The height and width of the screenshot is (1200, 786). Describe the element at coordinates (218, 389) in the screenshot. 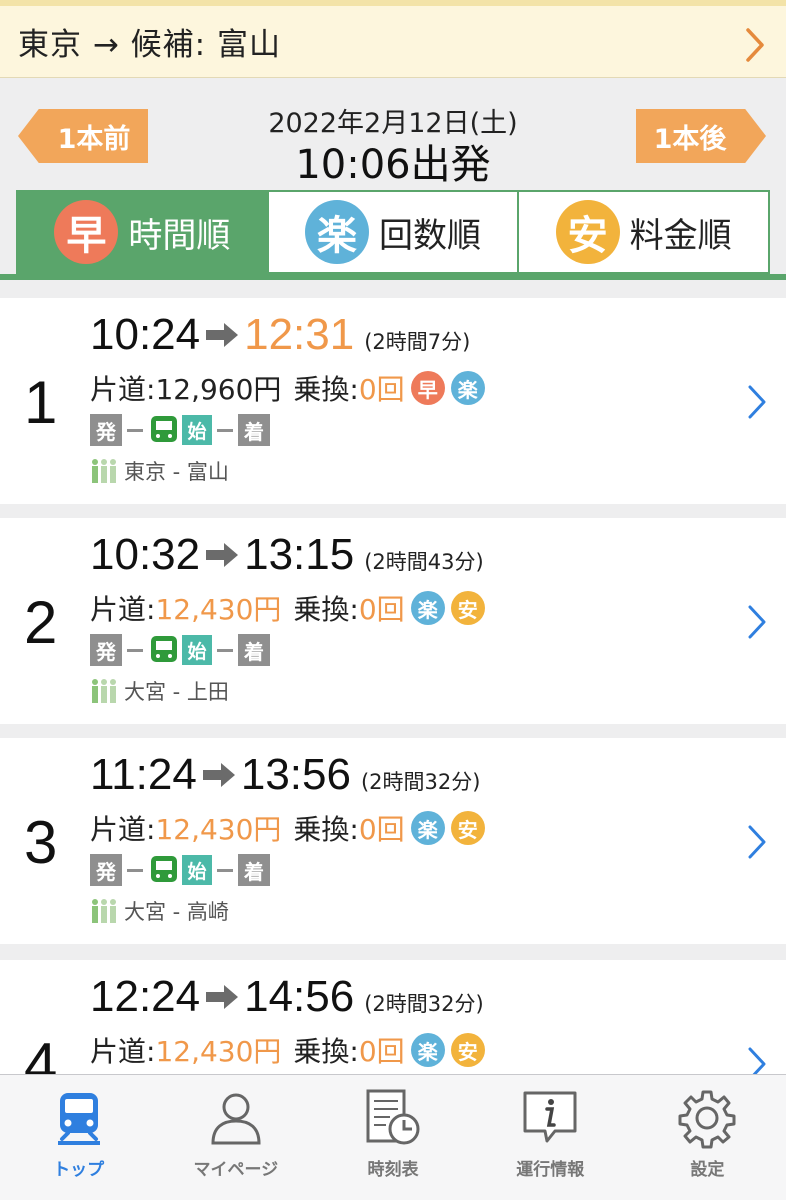

I see `fare-value: 12,960円` at that location.